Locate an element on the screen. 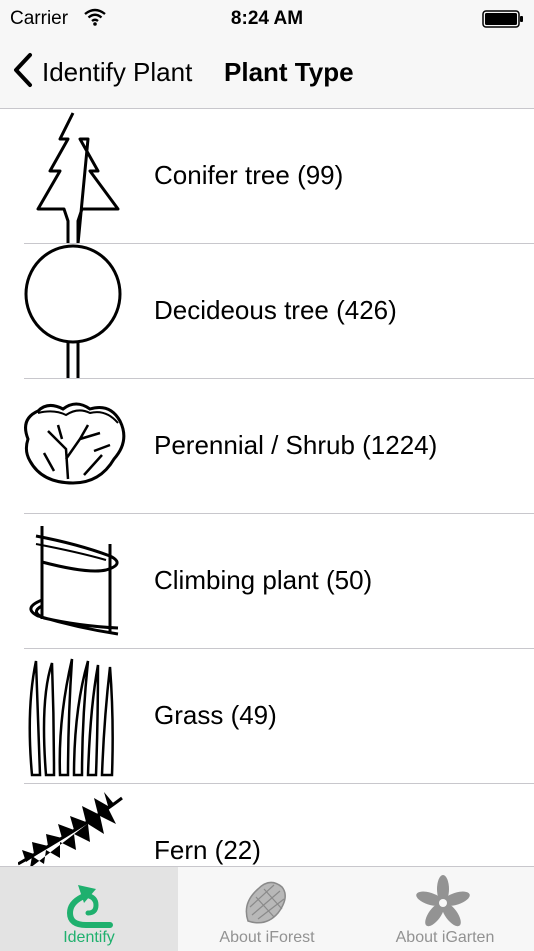 The height and width of the screenshot is (951, 534). tab-bar: Identify About iForest About iGarten is located at coordinates (267, 908).